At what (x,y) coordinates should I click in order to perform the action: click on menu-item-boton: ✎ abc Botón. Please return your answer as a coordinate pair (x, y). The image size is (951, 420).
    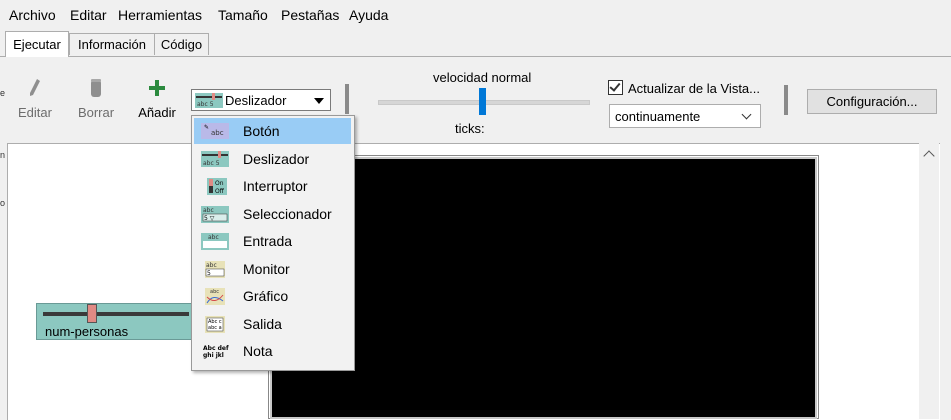
    Looking at the image, I should click on (272, 131).